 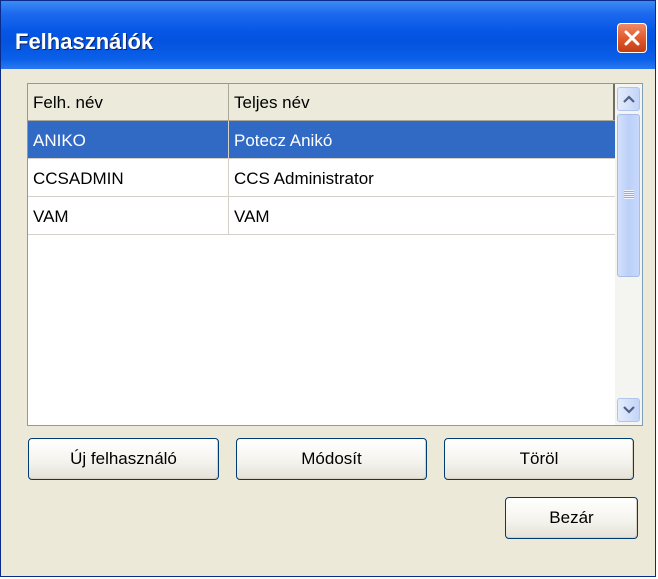 I want to click on scroll-down-button, so click(x=628, y=410).